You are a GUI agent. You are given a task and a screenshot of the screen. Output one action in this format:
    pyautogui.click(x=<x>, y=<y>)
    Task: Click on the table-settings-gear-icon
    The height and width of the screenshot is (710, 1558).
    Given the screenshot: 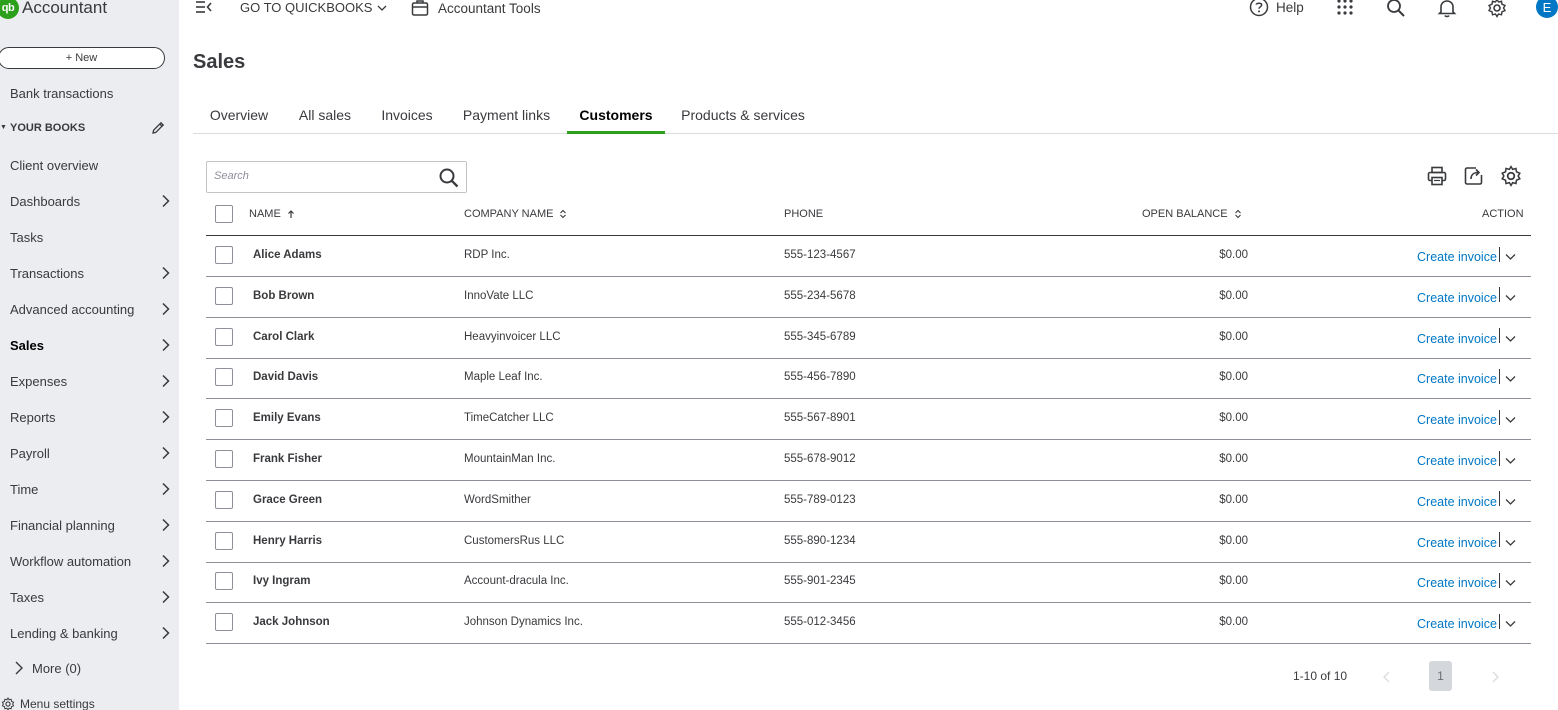 What is the action you would take?
    pyautogui.click(x=1511, y=178)
    